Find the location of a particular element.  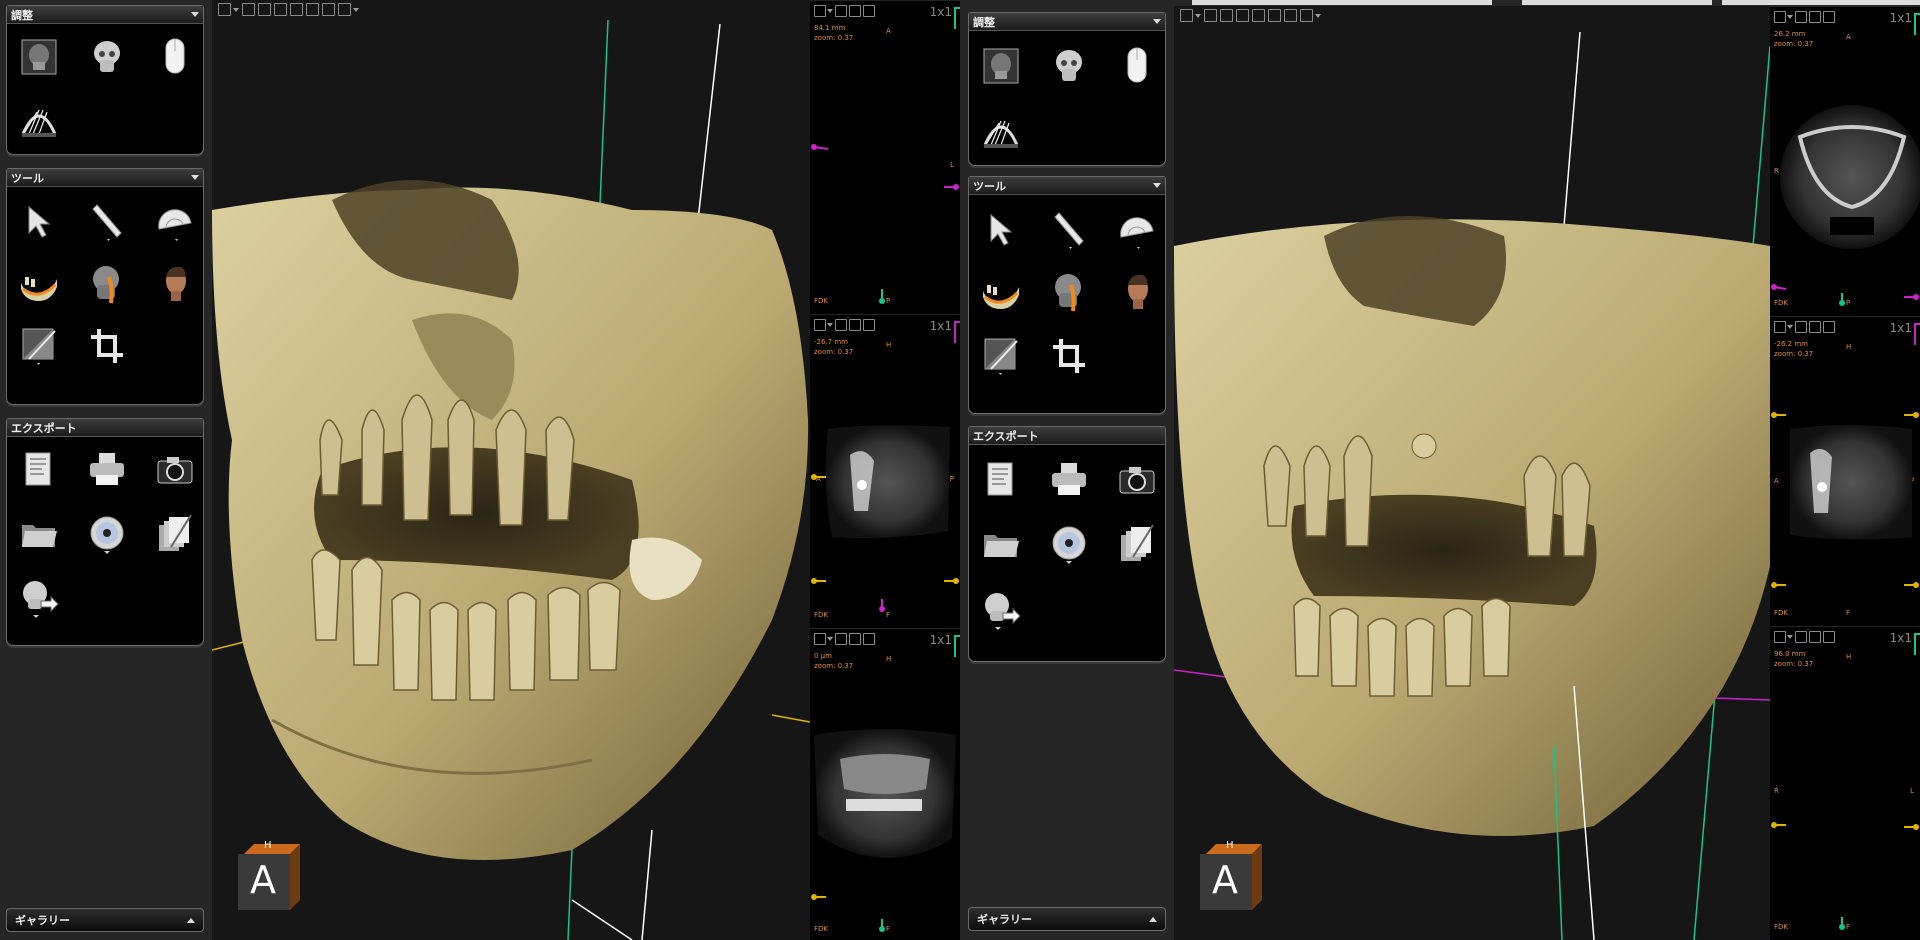

slice-markers is located at coordinates (885, 224).